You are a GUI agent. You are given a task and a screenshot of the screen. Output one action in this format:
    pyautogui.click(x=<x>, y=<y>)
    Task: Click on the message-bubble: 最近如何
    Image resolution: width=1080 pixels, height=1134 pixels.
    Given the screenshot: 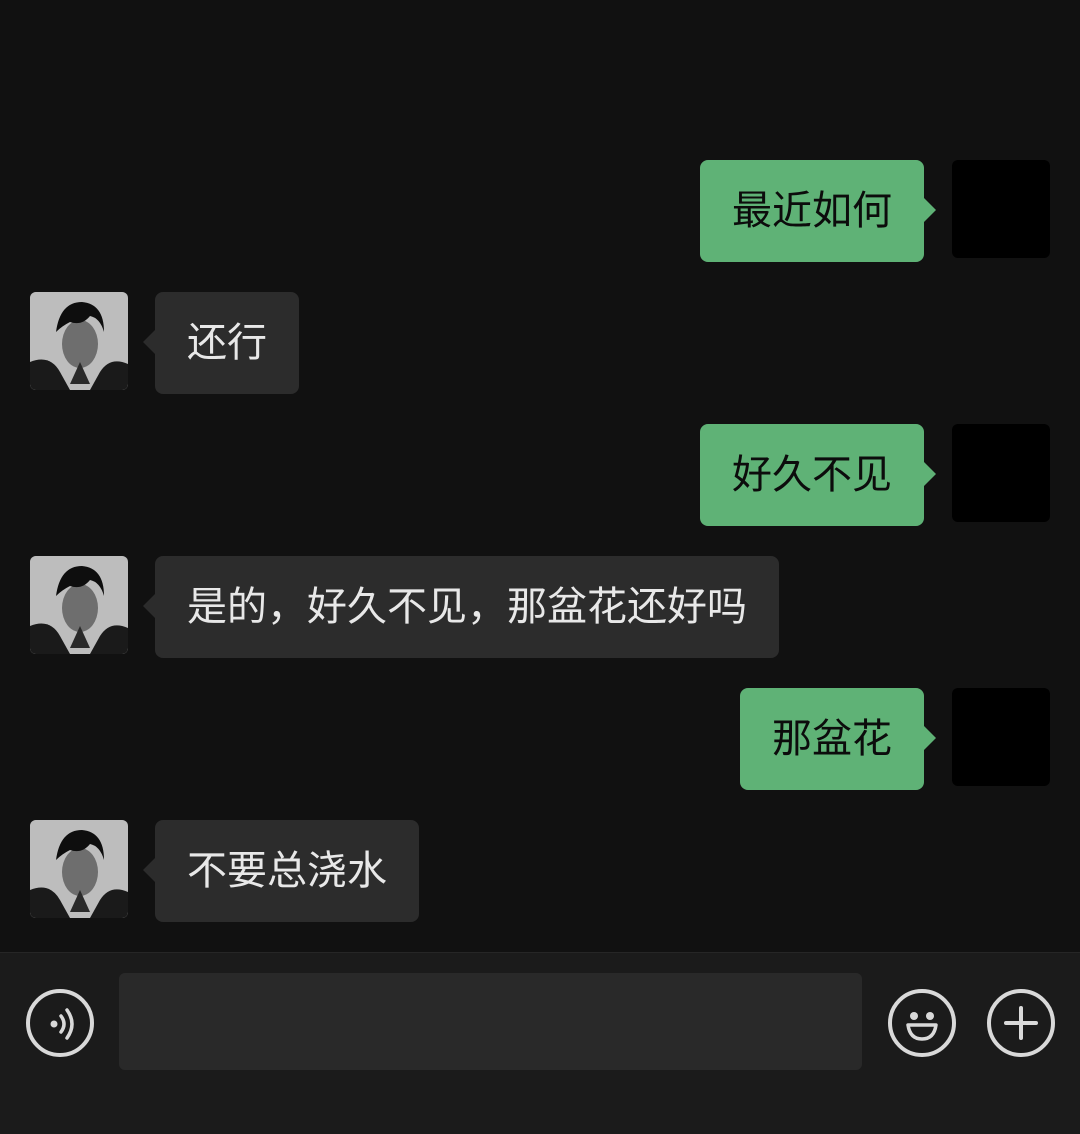 What is the action you would take?
    pyautogui.click(x=818, y=211)
    